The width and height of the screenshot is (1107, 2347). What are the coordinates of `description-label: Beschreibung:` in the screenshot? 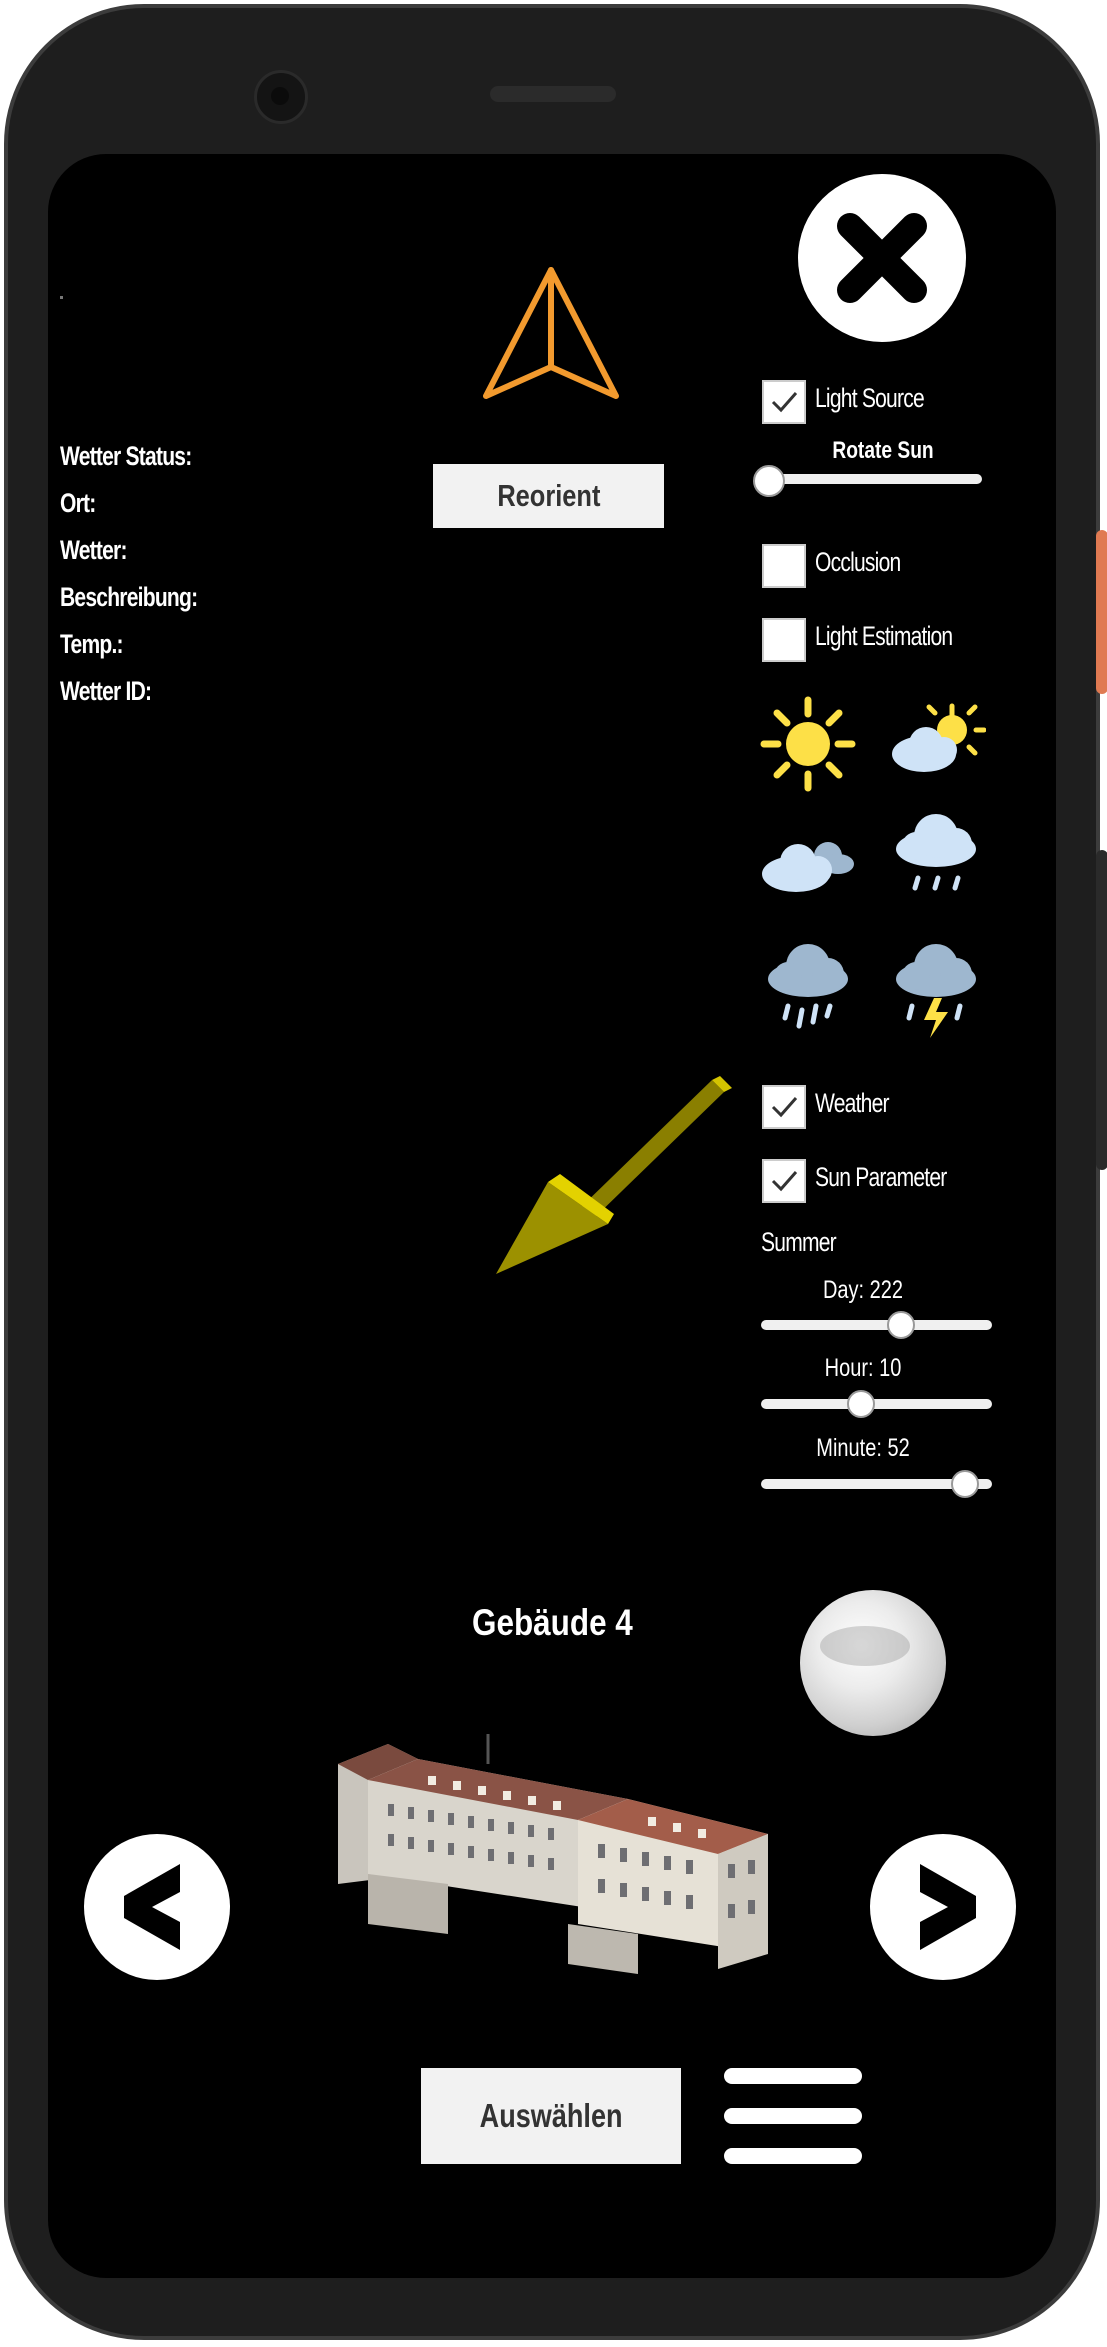 It's located at (129, 597).